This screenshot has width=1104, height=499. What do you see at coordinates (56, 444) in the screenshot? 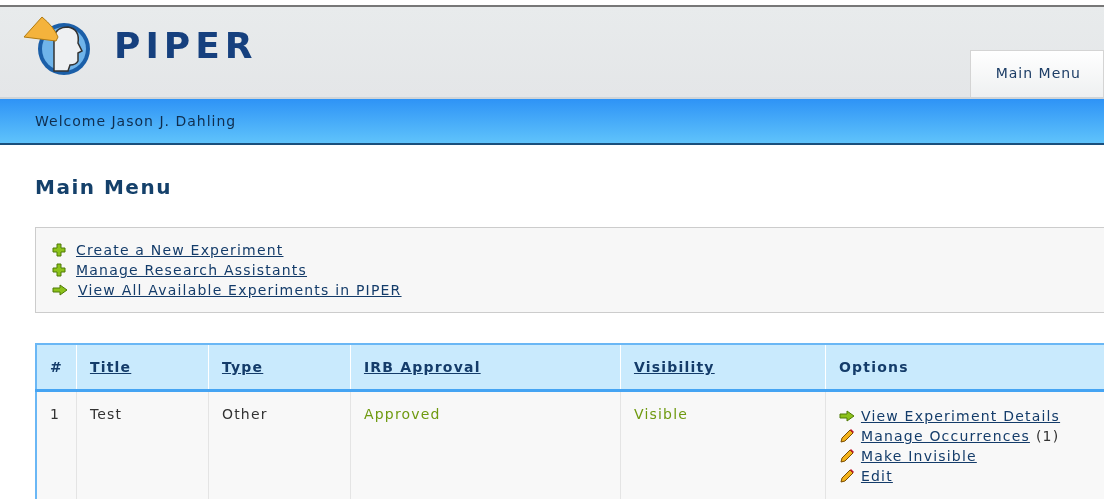
I see `table-cell: 1` at bounding box center [56, 444].